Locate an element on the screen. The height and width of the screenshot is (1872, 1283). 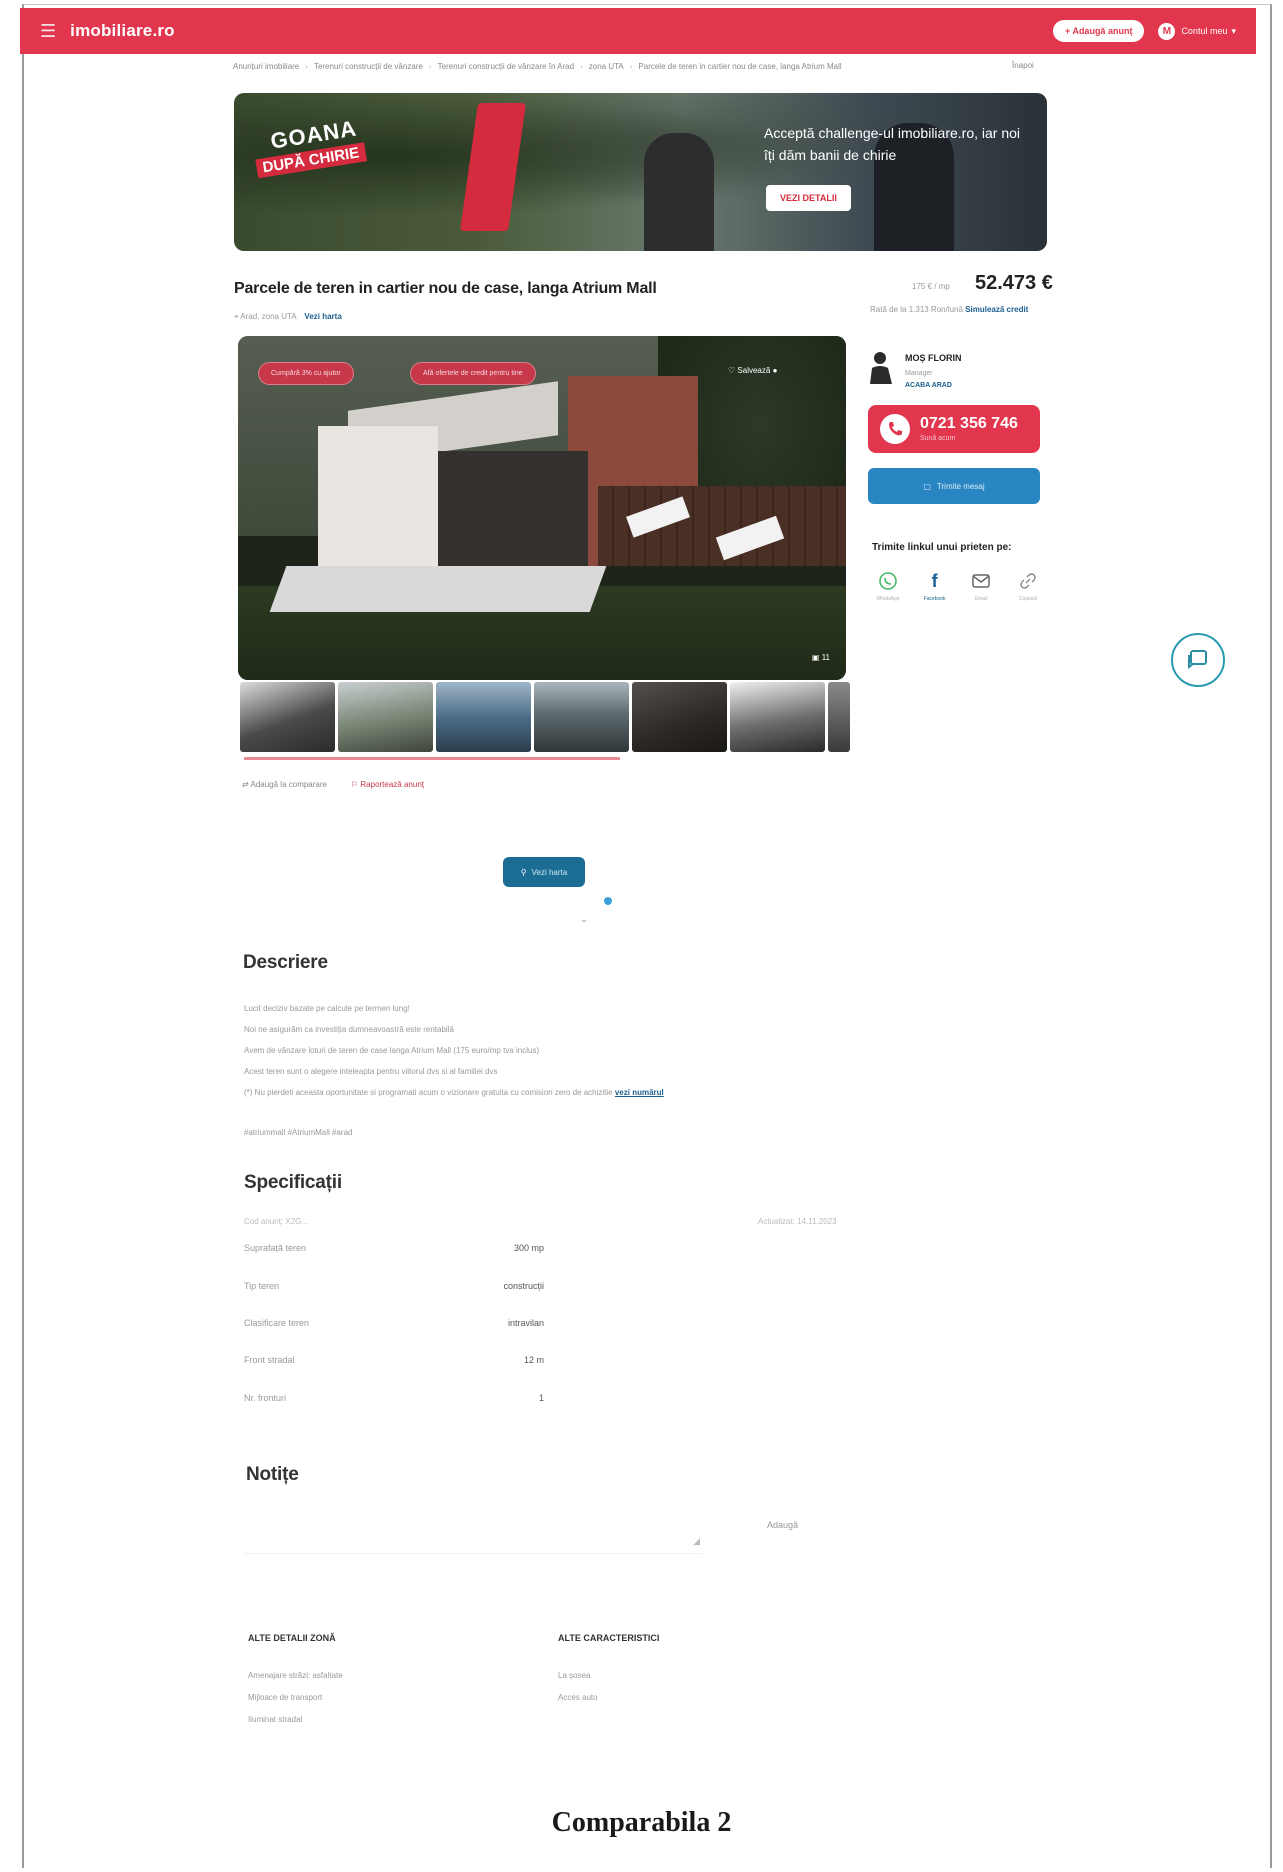
breadcrumb-item: Terenuri construcții de vânzare is located at coordinates (368, 66).